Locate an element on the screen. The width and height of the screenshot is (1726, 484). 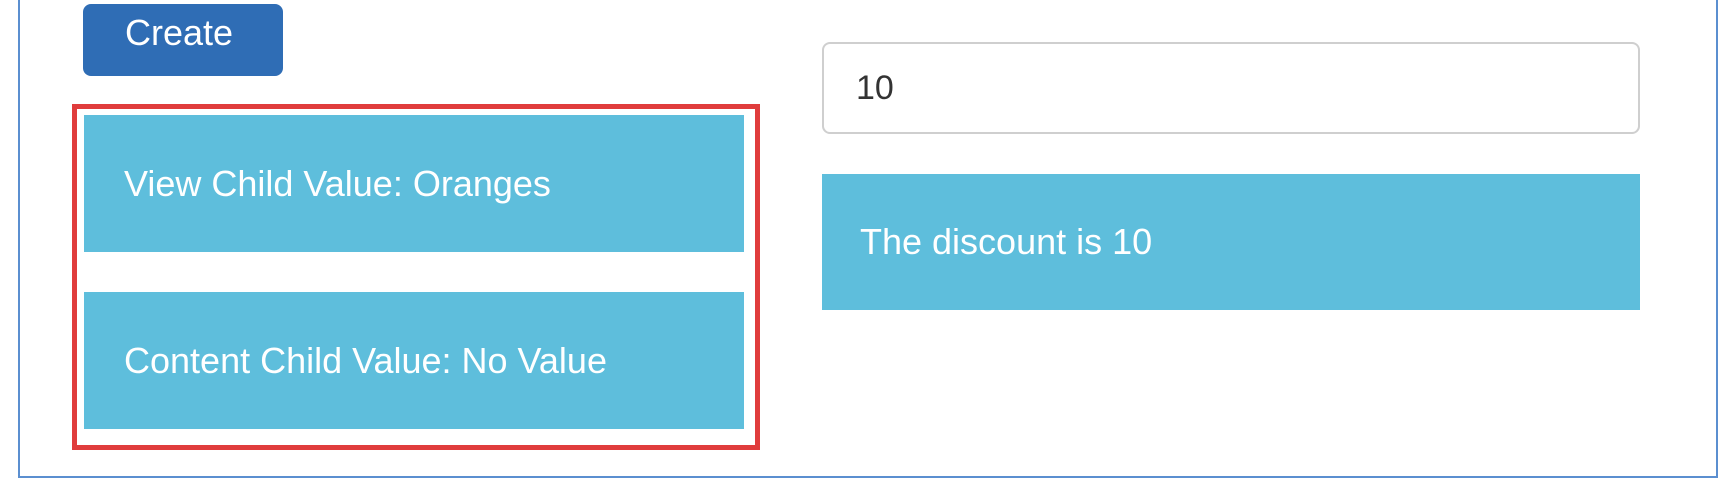
discount-input is located at coordinates (1231, 88).